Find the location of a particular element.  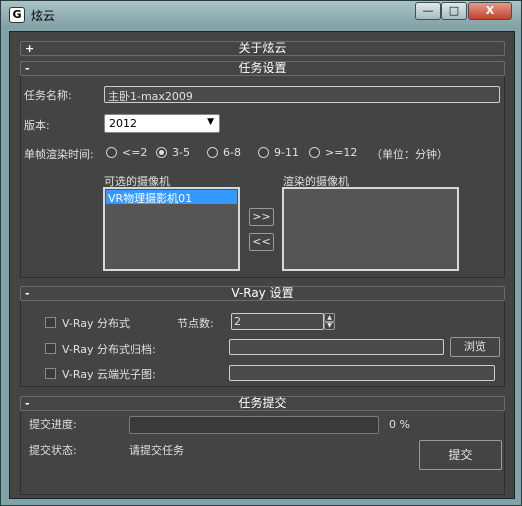

maximize-icon: □ is located at coordinates (454, 10).